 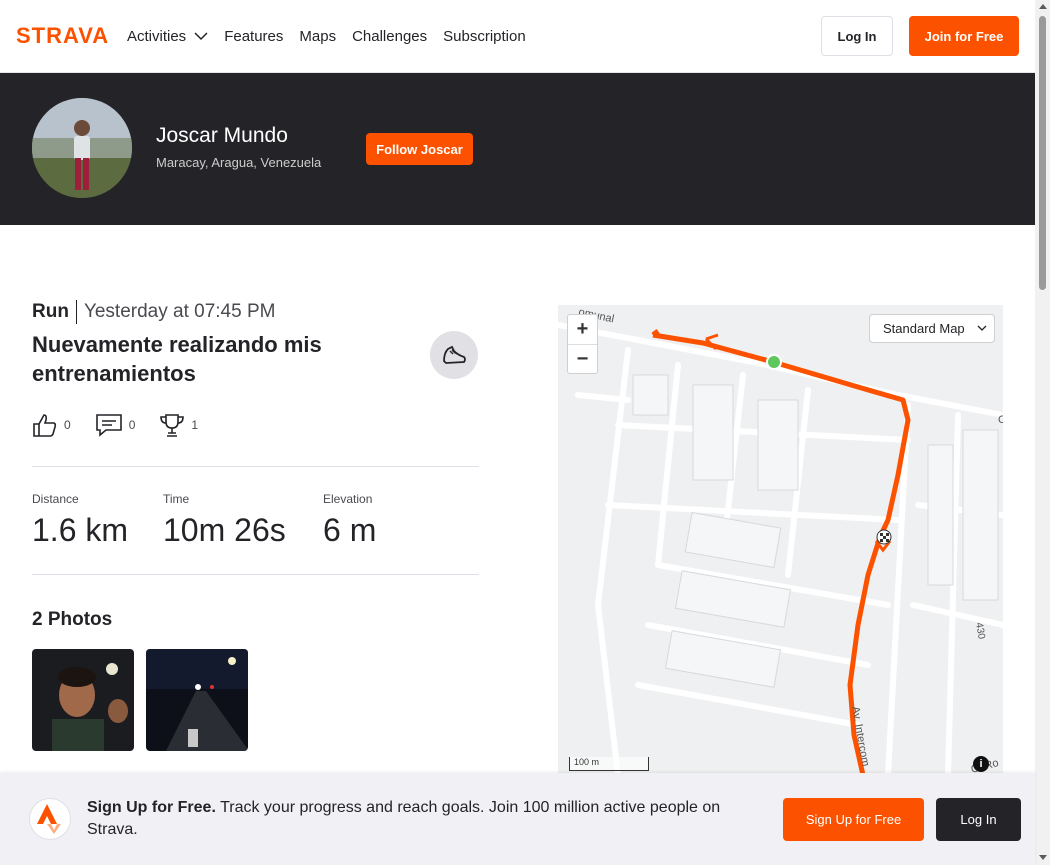 I want to click on nav-activities: Activities, so click(x=167, y=36).